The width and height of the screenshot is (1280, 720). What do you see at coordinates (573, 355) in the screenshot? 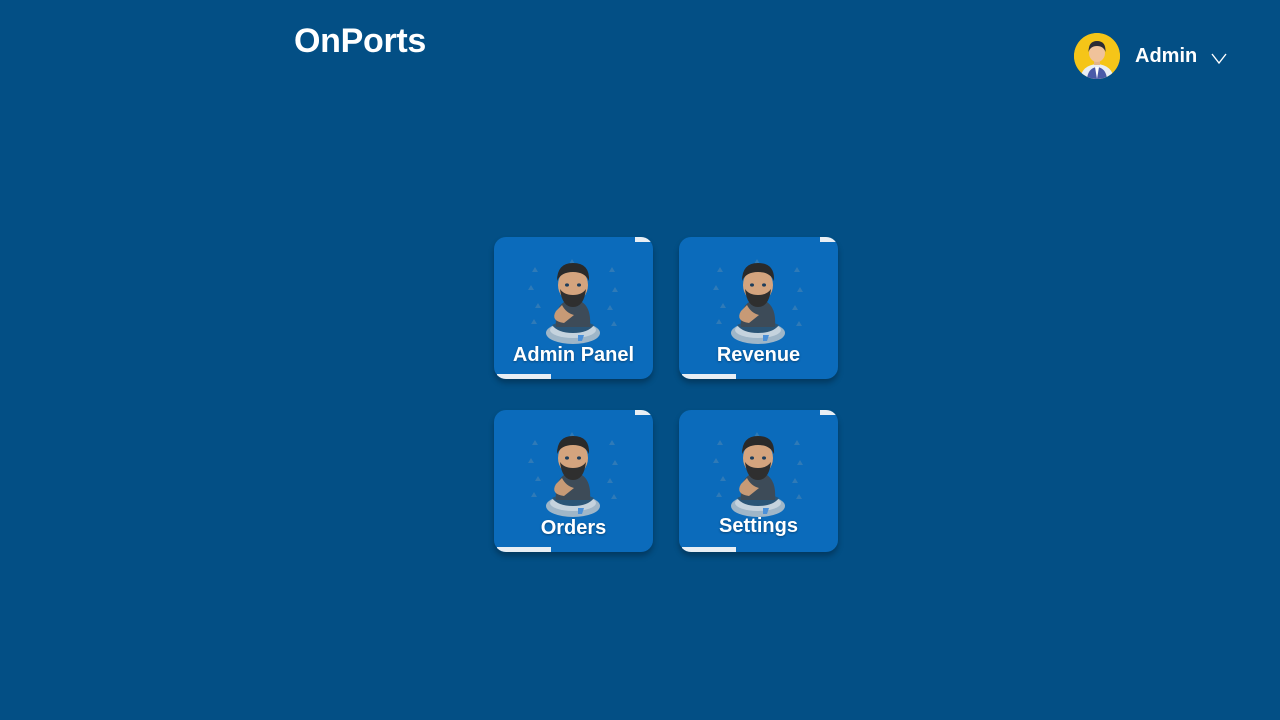
I see `tile-label: Admin Panel` at bounding box center [573, 355].